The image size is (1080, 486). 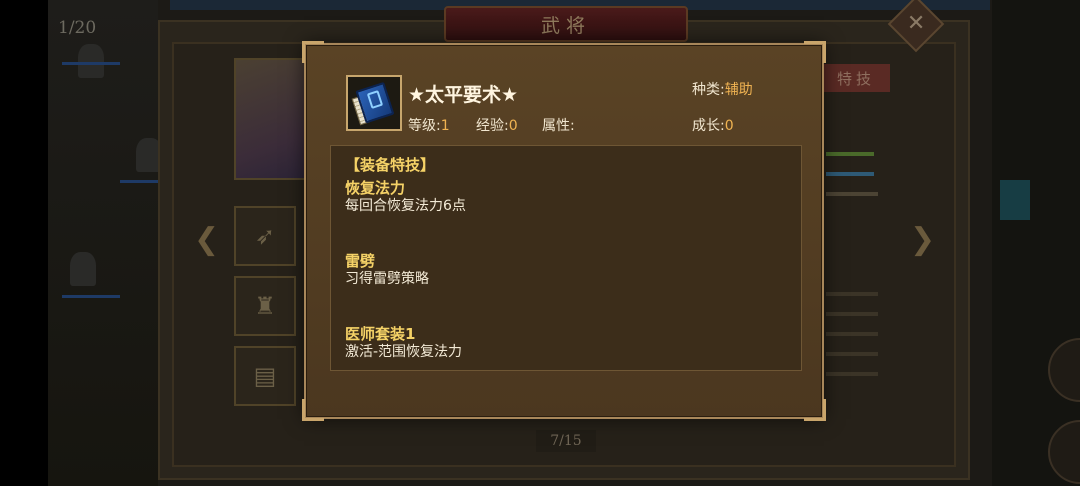 I want to click on growth-label: 成长:, so click(x=708, y=126).